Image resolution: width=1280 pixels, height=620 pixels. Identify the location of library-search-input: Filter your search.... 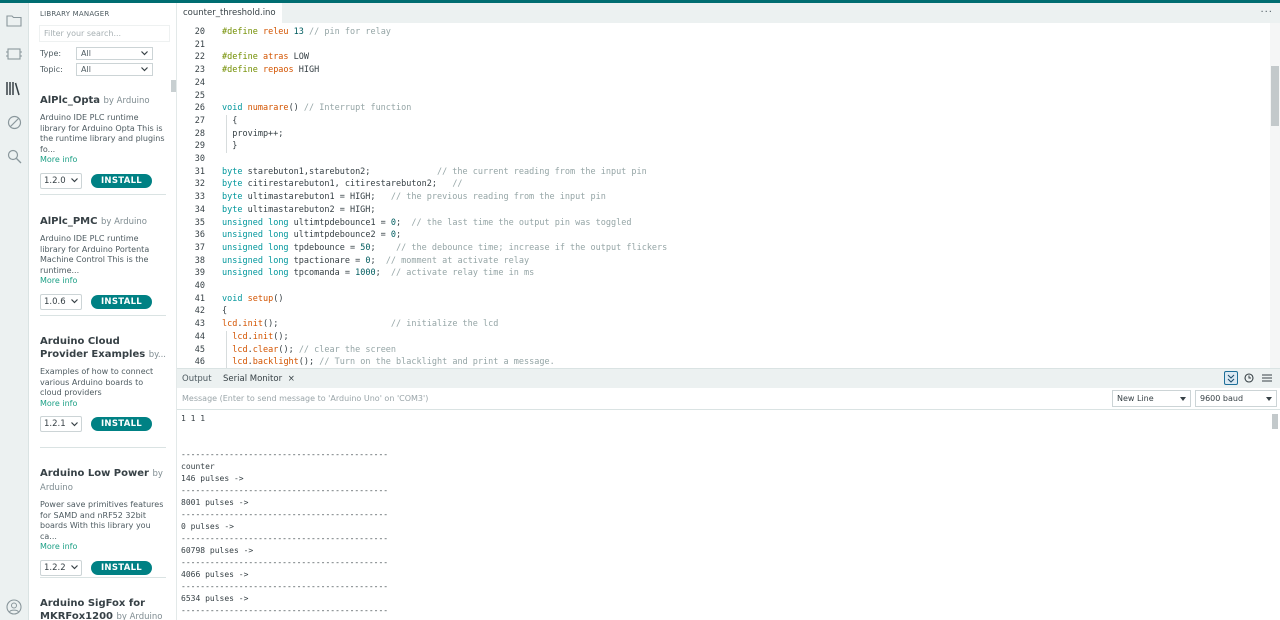
(104, 33).